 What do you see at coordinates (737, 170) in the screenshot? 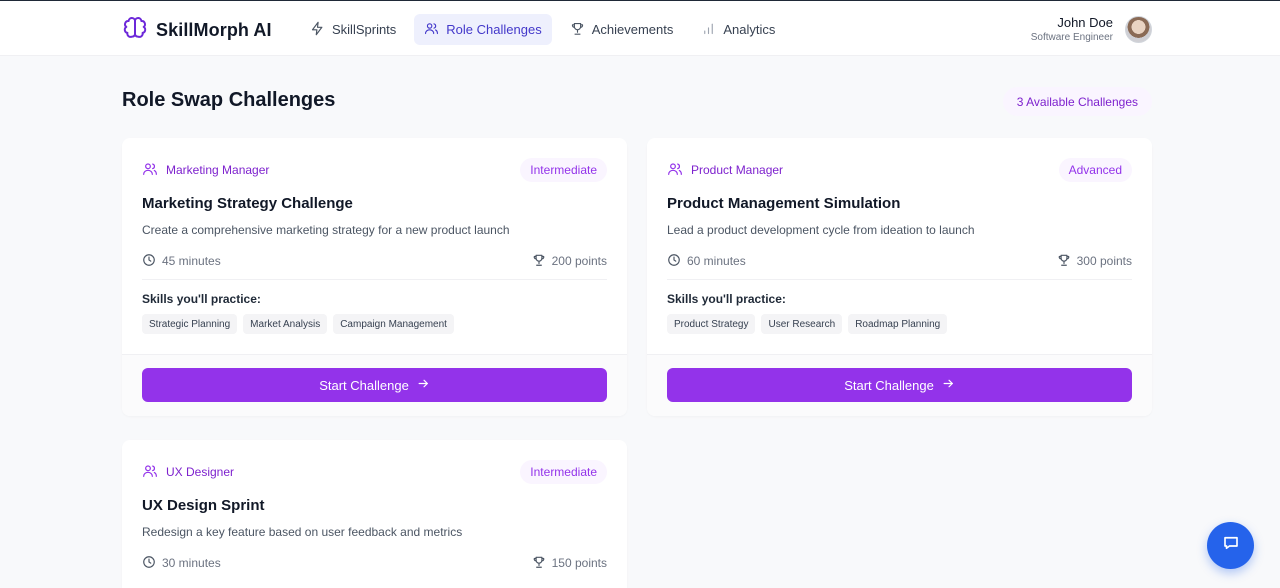
I see `role-label: Product Manager` at bounding box center [737, 170].